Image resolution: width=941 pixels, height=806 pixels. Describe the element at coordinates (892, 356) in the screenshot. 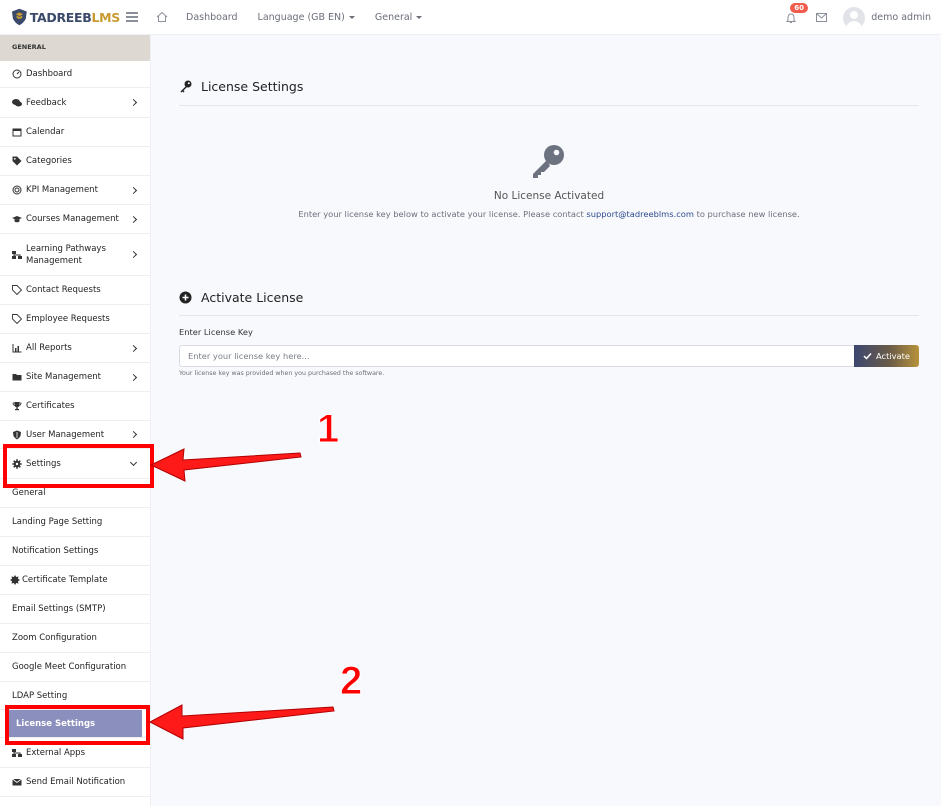

I see `activate-button-label: Activate` at that location.